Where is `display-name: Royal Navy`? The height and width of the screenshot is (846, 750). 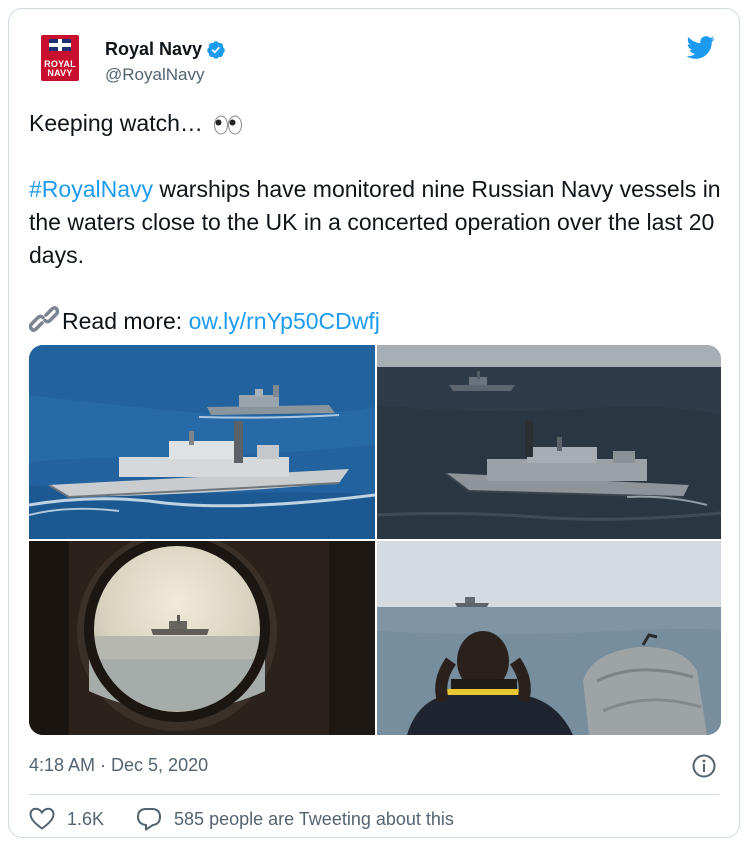 display-name: Royal Navy is located at coordinates (165, 49).